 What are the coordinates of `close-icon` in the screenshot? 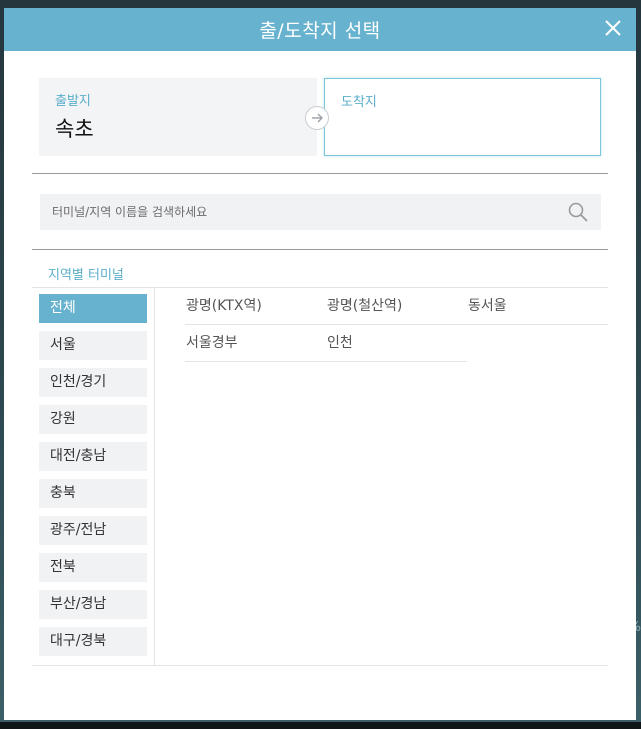 It's located at (613, 28).